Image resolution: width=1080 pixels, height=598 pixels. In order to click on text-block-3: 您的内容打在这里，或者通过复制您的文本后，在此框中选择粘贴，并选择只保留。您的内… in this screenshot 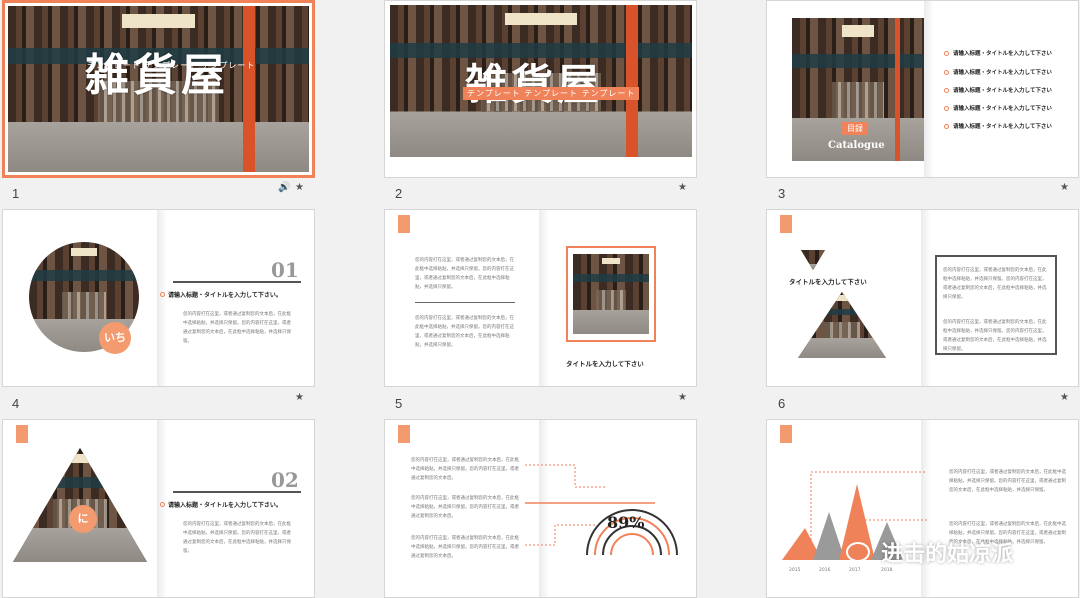, I will do `click(465, 547)`.